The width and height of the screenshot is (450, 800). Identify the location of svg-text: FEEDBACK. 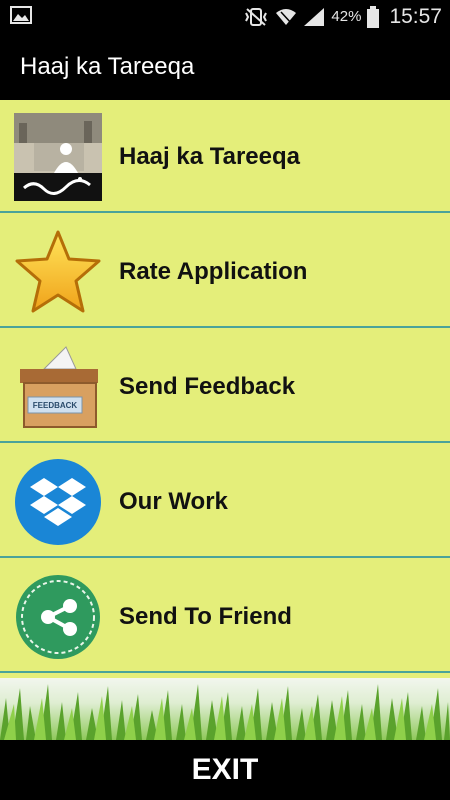
(55, 405).